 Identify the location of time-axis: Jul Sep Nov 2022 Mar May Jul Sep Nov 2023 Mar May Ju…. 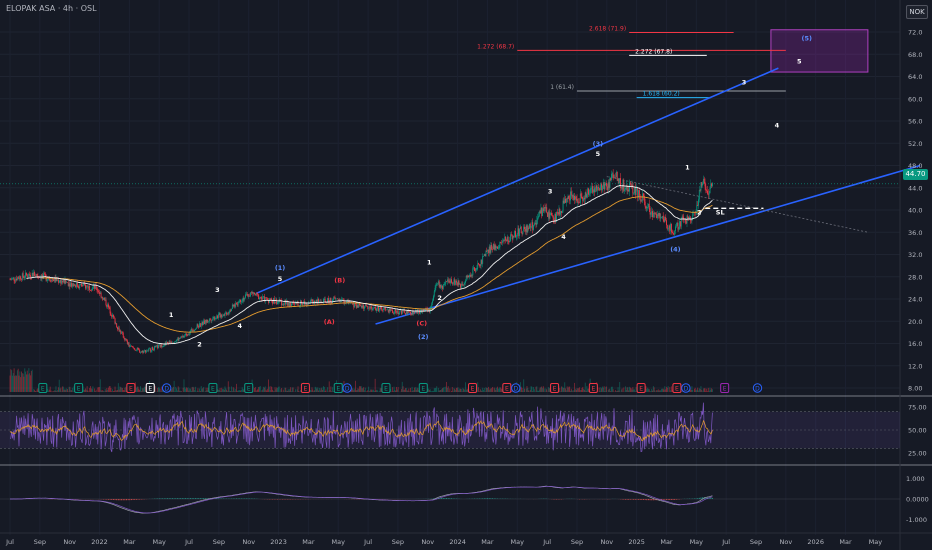
(443, 542).